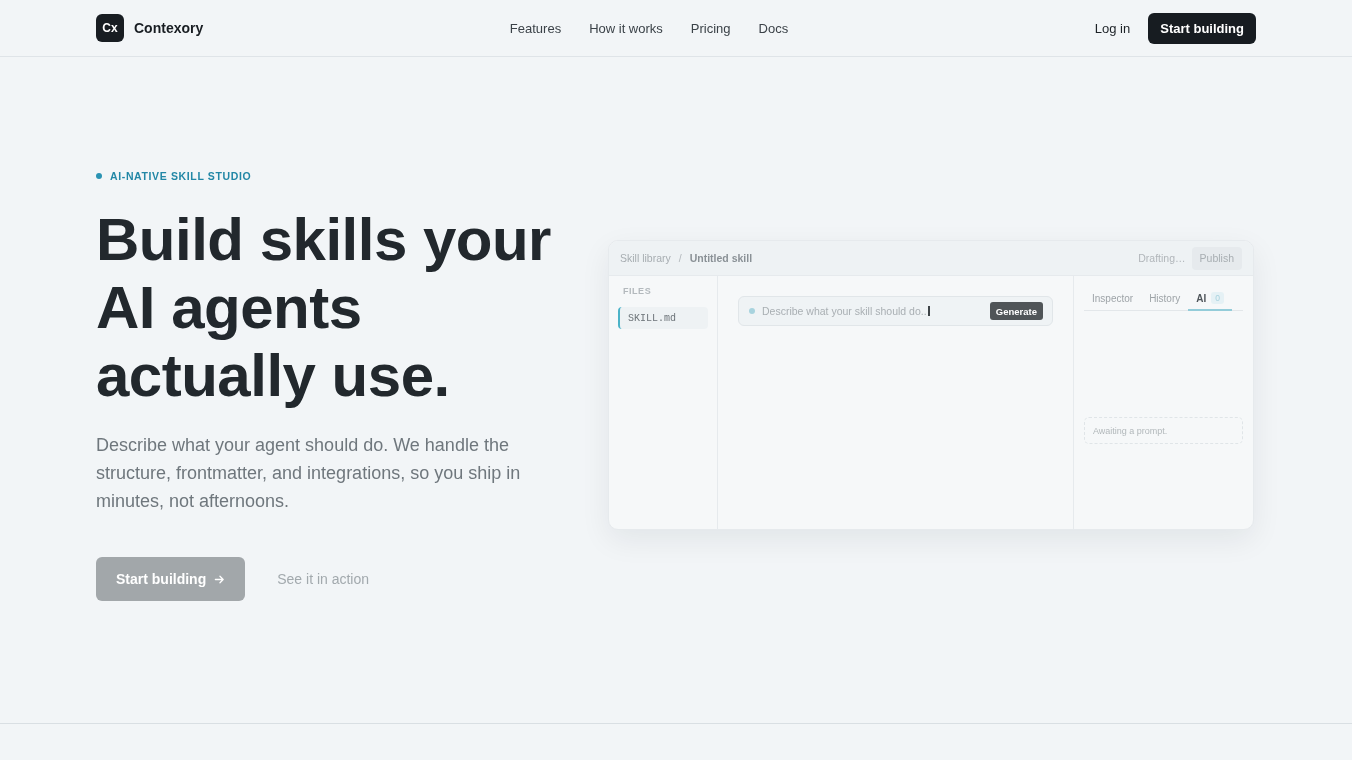 This screenshot has width=1352, height=760. I want to click on generate-button: Generate, so click(1016, 311).